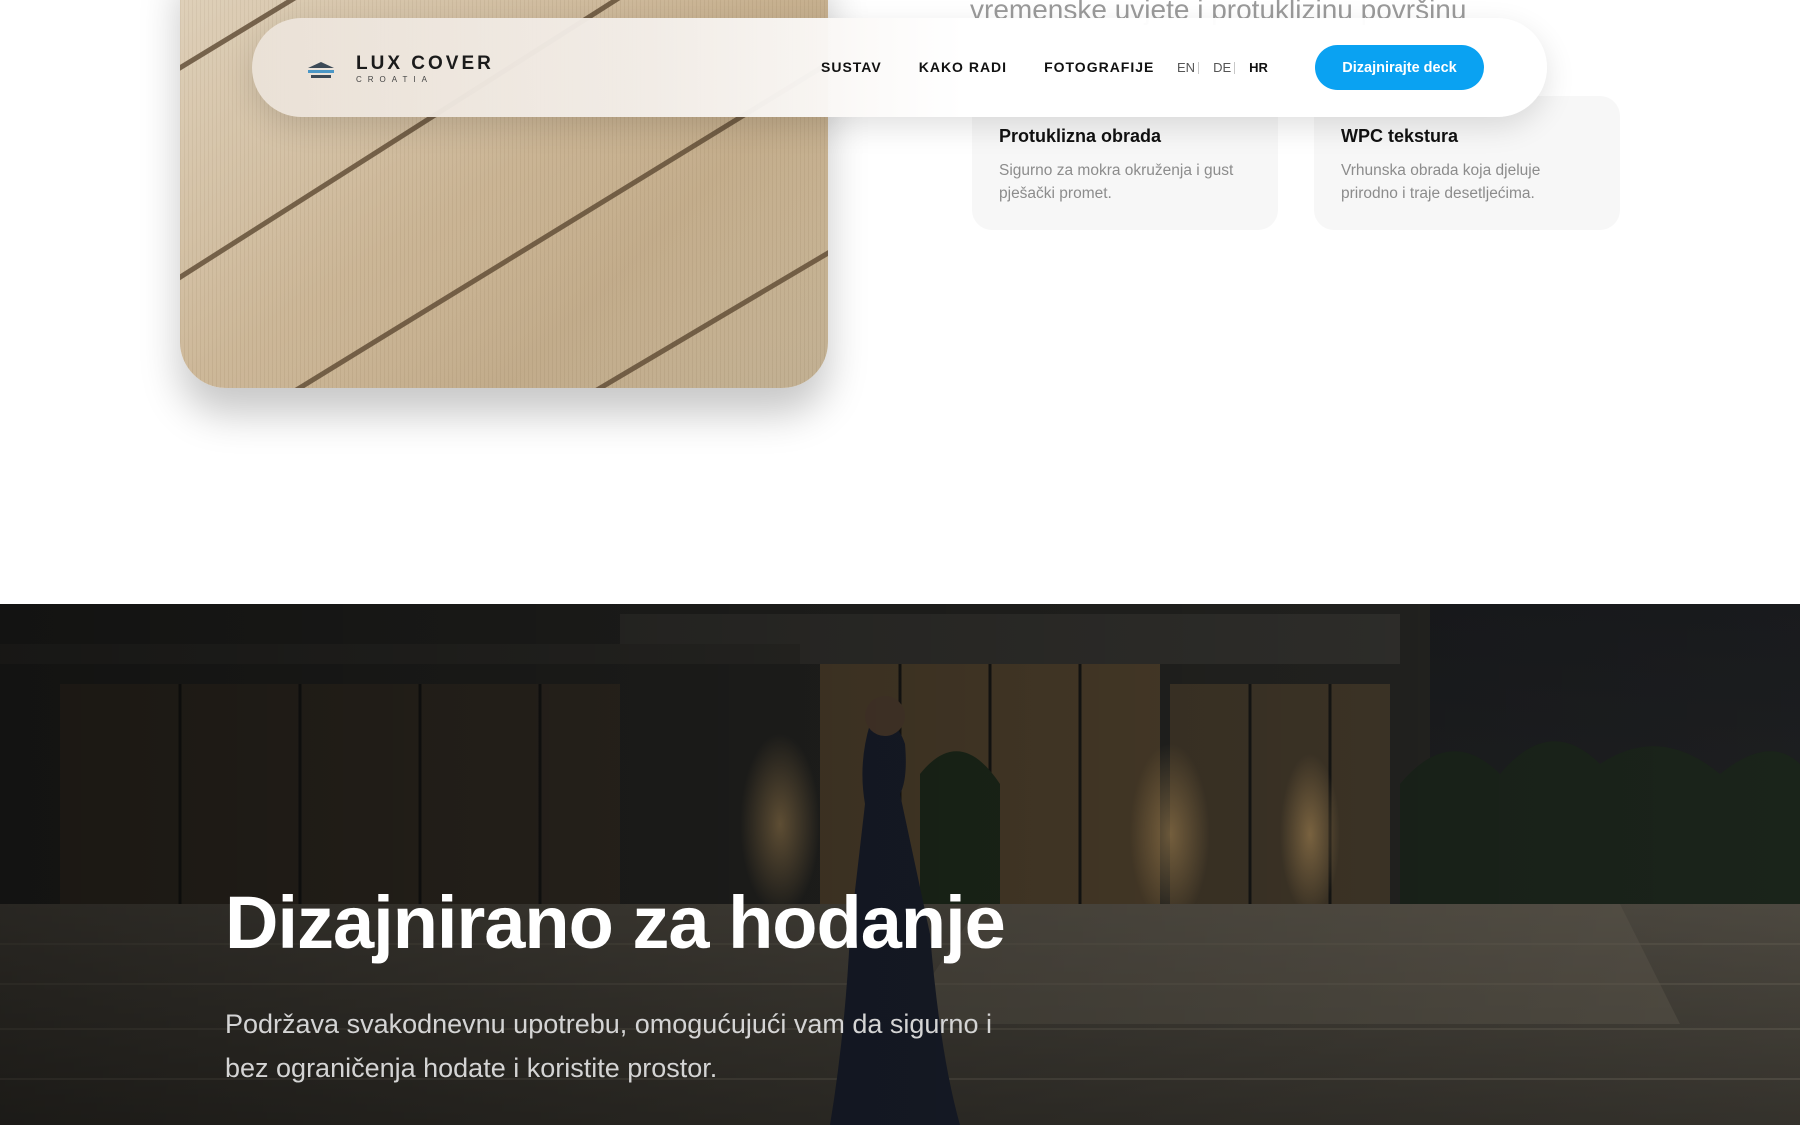  Describe the element at coordinates (1099, 67) in the screenshot. I see `nav-link-fotografije: FOTOGRAFIJE` at that location.